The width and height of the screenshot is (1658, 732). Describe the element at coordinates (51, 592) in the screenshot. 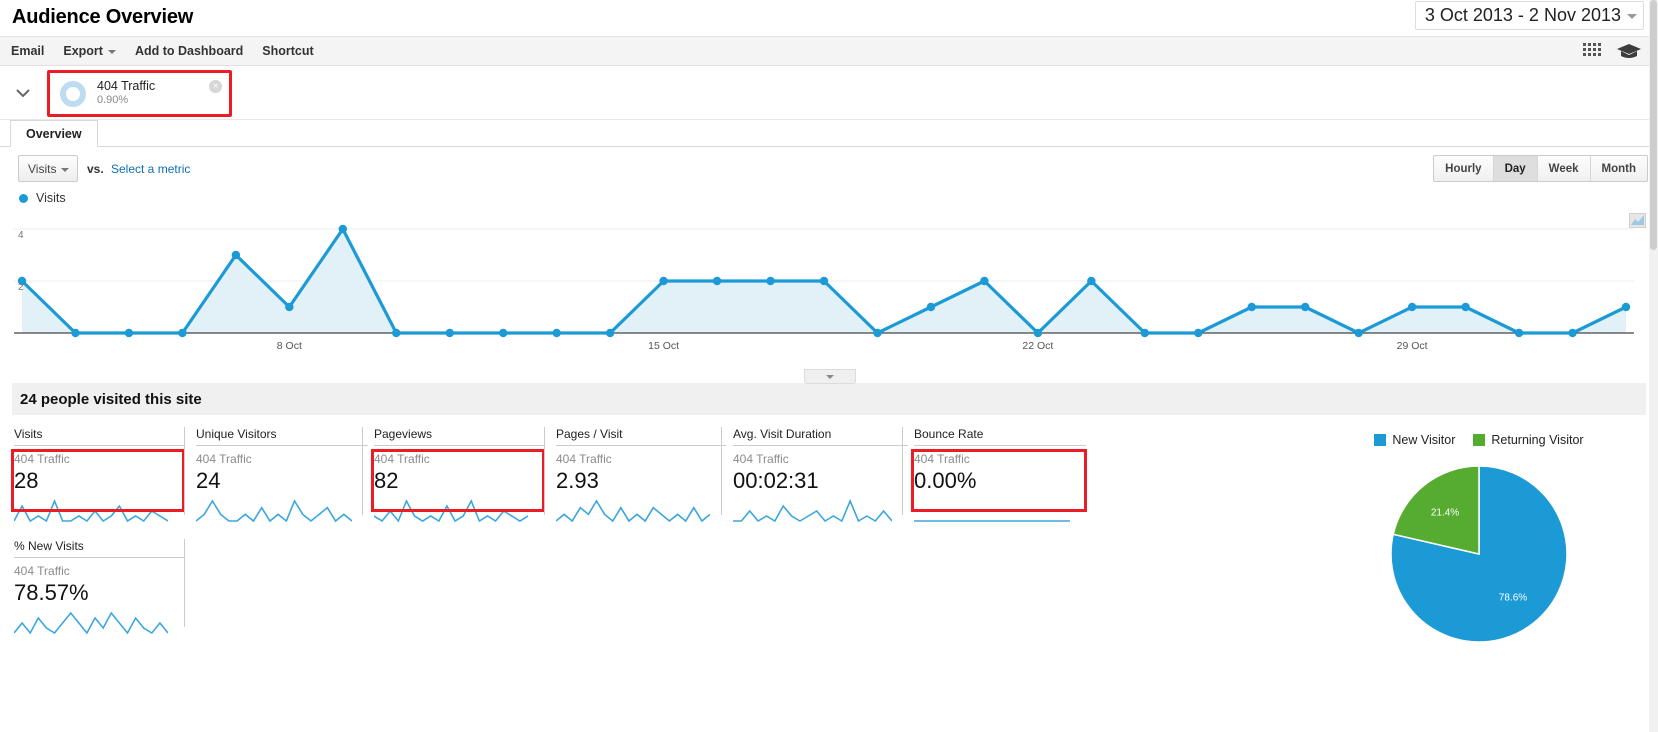

I see `metric-value: 78.57%` at that location.